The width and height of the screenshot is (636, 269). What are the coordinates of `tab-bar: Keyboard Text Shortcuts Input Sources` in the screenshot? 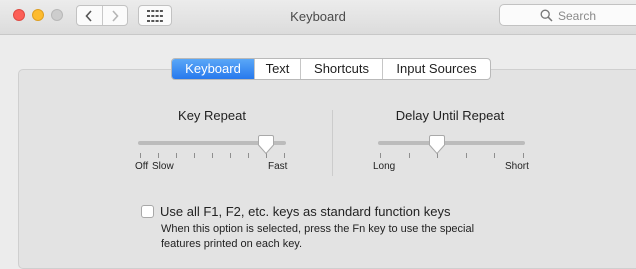 It's located at (331, 69).